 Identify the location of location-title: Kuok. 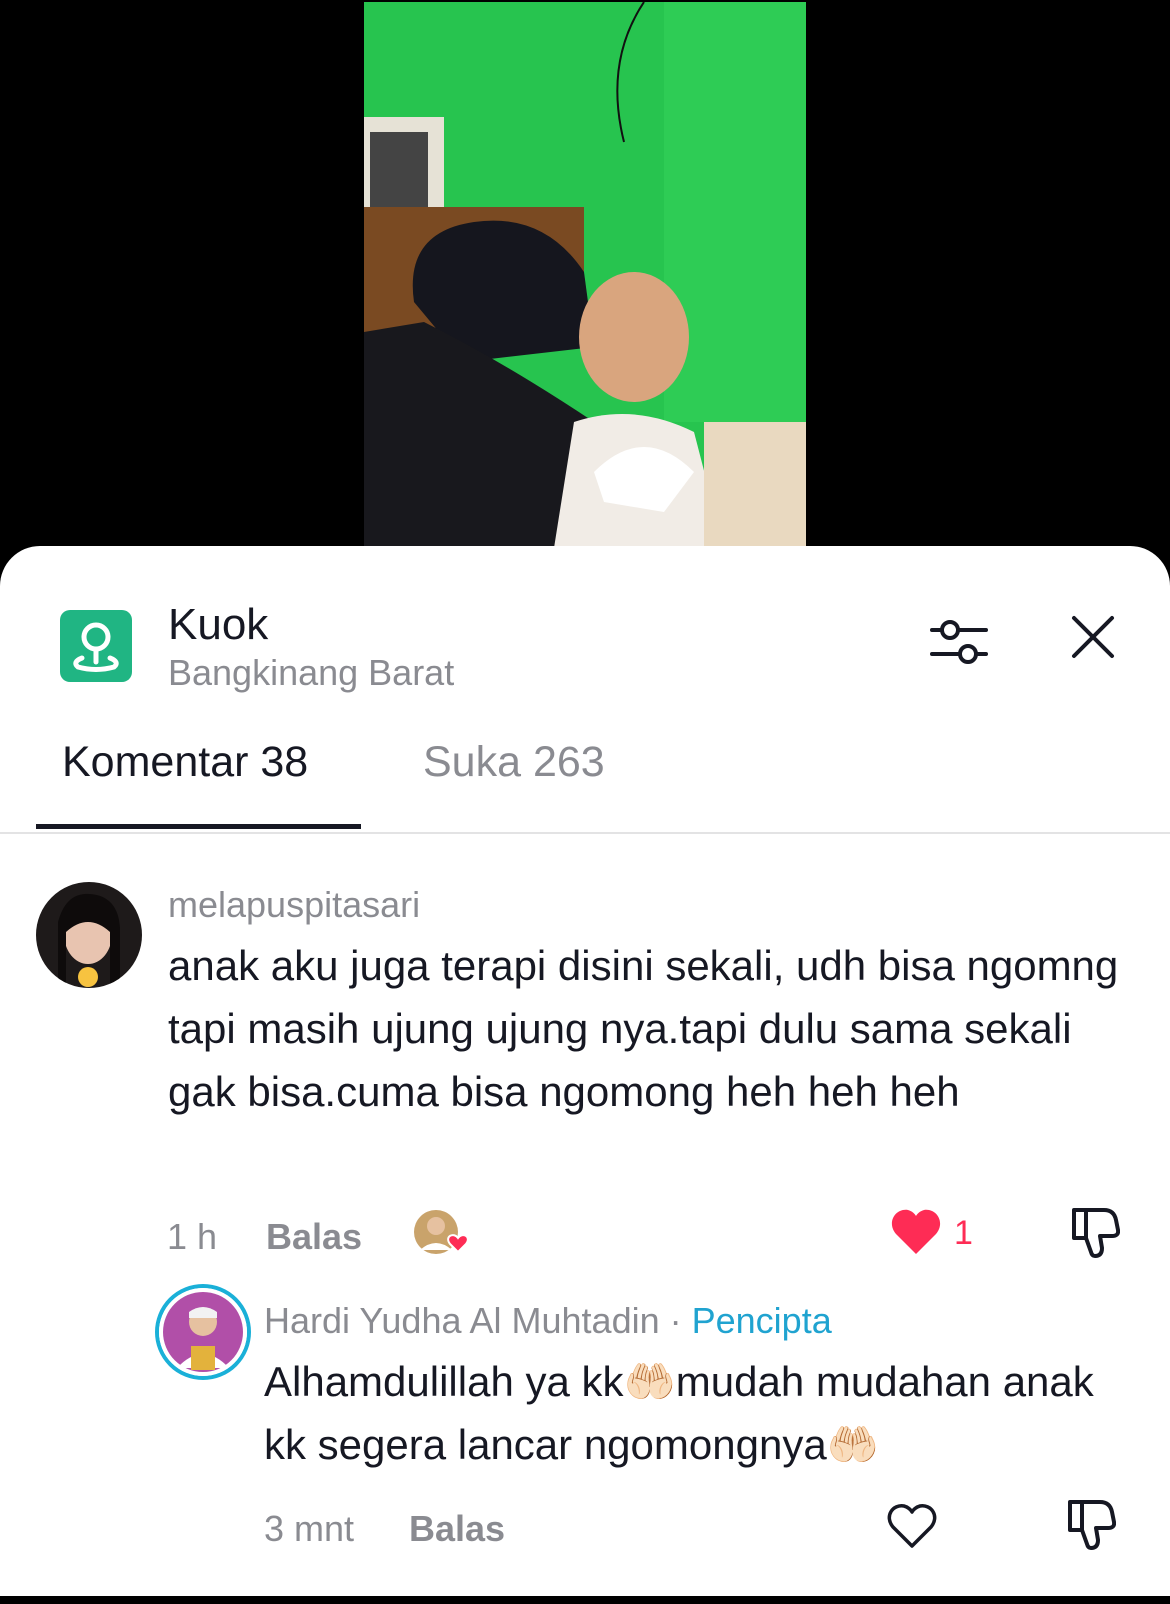
(218, 625).